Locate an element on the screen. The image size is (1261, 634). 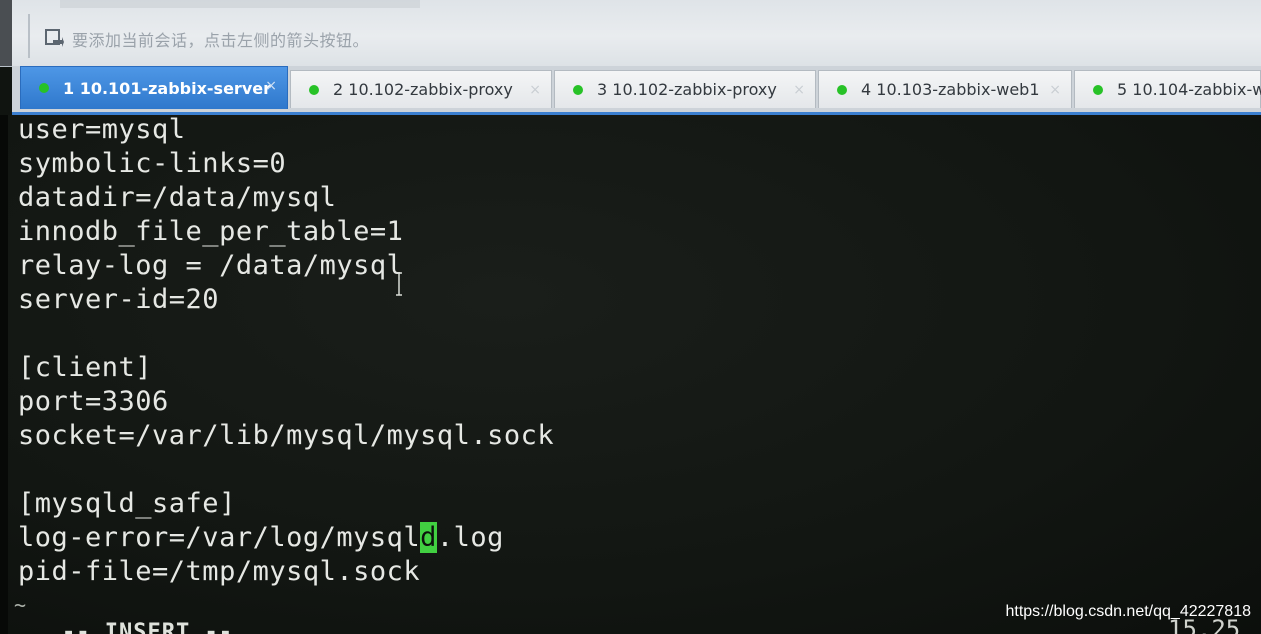
config-line-log-error: log-error=/var/log/mysqld.log is located at coordinates (261, 537).